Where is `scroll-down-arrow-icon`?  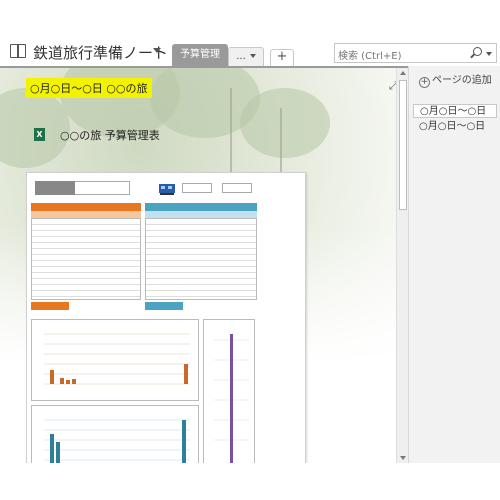
scroll-down-arrow-icon is located at coordinates (403, 458).